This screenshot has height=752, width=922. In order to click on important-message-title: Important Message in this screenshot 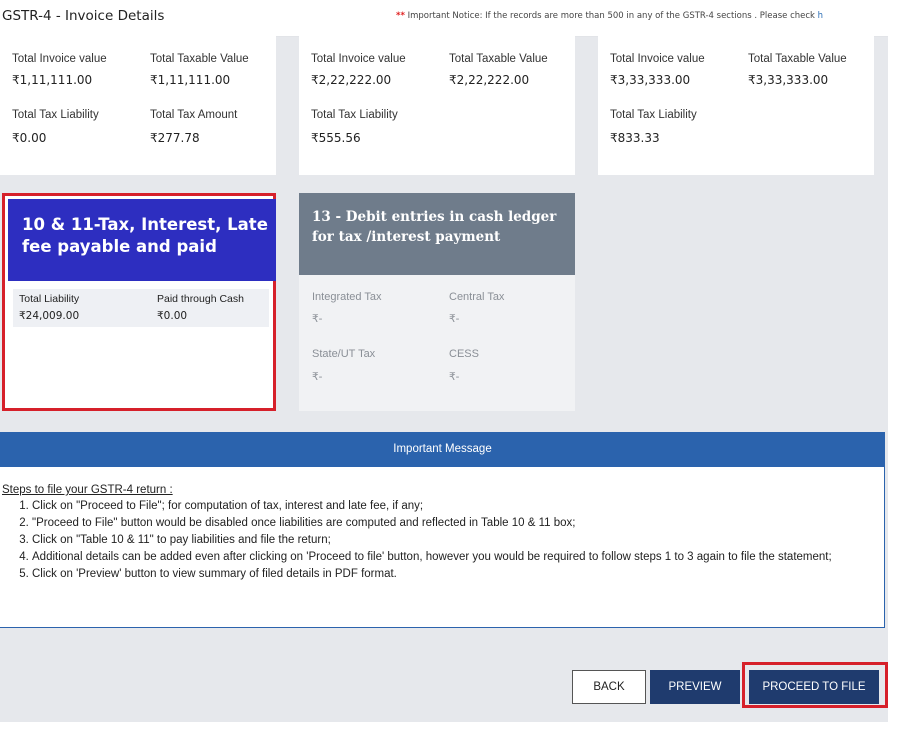, I will do `click(442, 449)`.